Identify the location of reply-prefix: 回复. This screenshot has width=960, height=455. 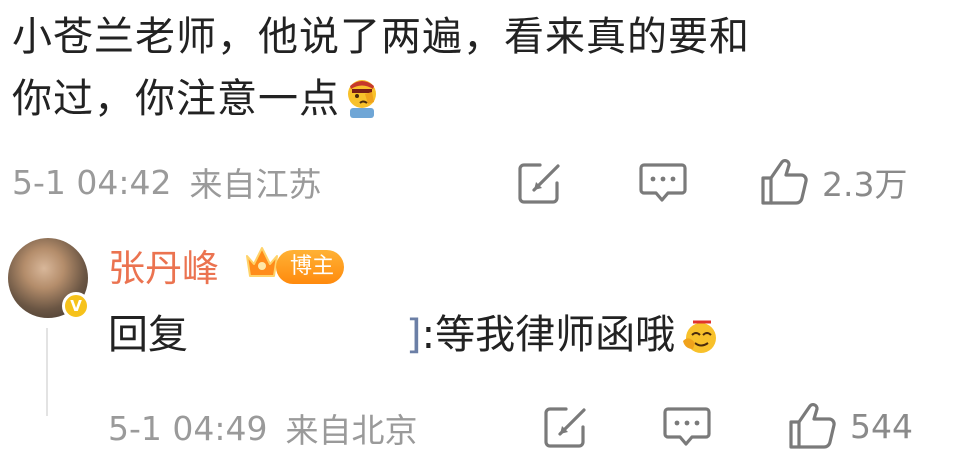
(148, 335).